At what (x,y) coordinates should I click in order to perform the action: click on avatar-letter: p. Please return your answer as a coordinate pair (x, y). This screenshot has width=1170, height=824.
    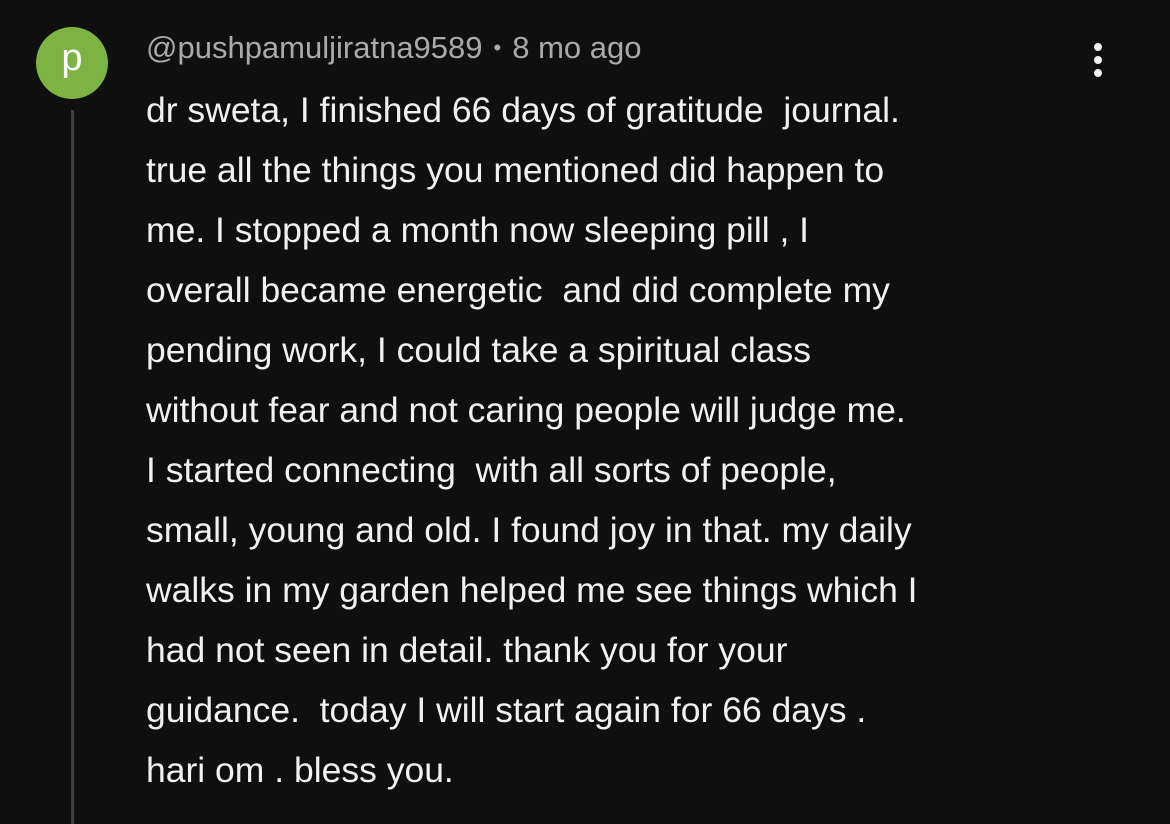
    Looking at the image, I should click on (72, 58).